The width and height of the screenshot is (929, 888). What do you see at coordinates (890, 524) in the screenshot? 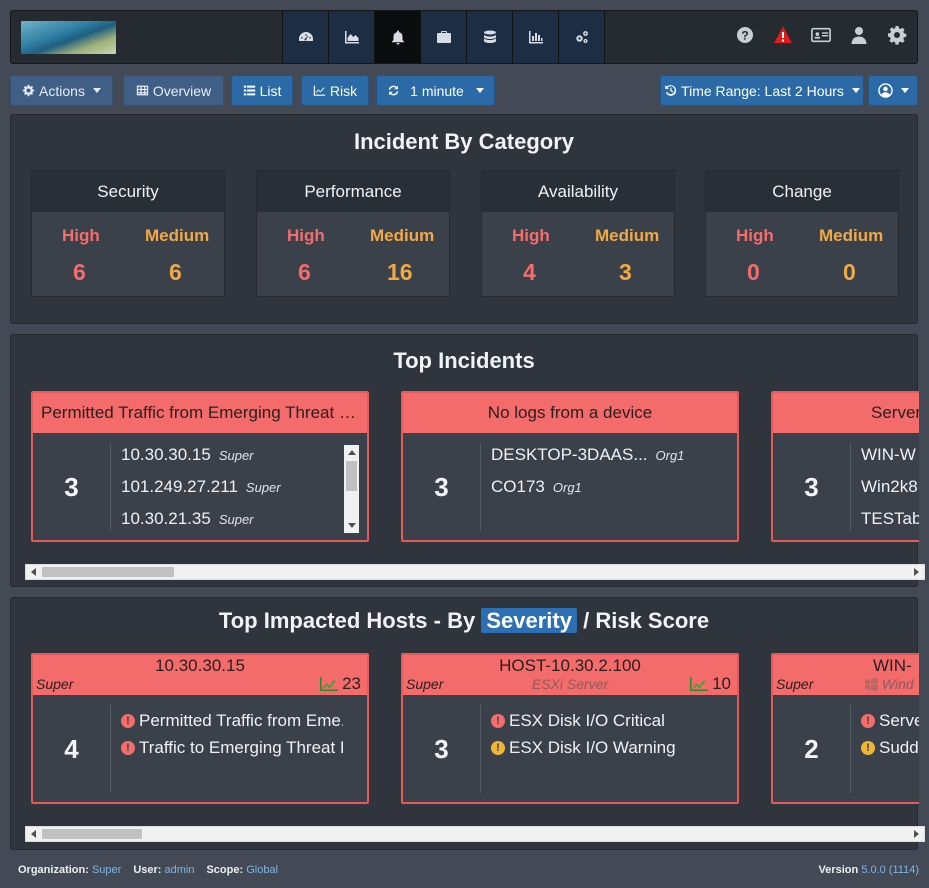
I see `list-item: TESTab` at bounding box center [890, 524].